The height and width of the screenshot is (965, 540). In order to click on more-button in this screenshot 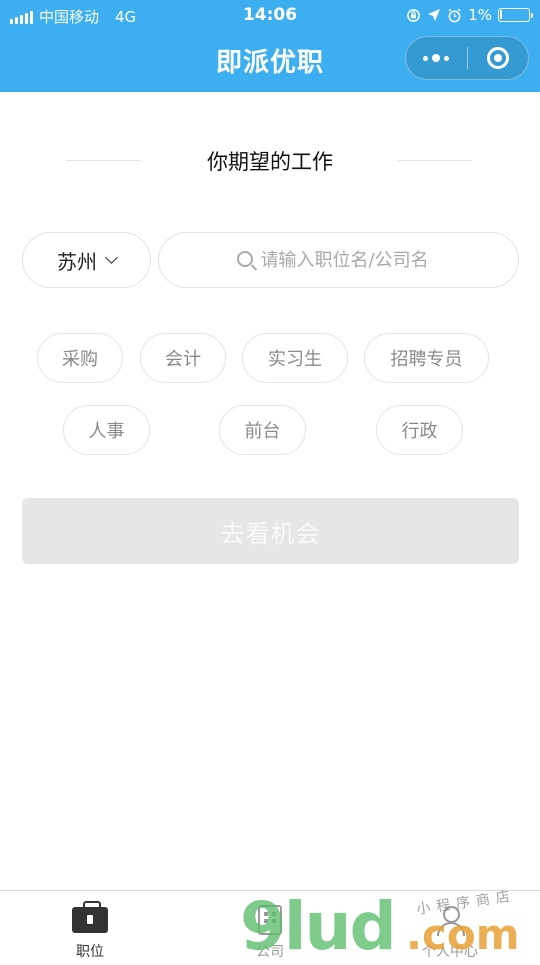, I will do `click(436, 58)`.